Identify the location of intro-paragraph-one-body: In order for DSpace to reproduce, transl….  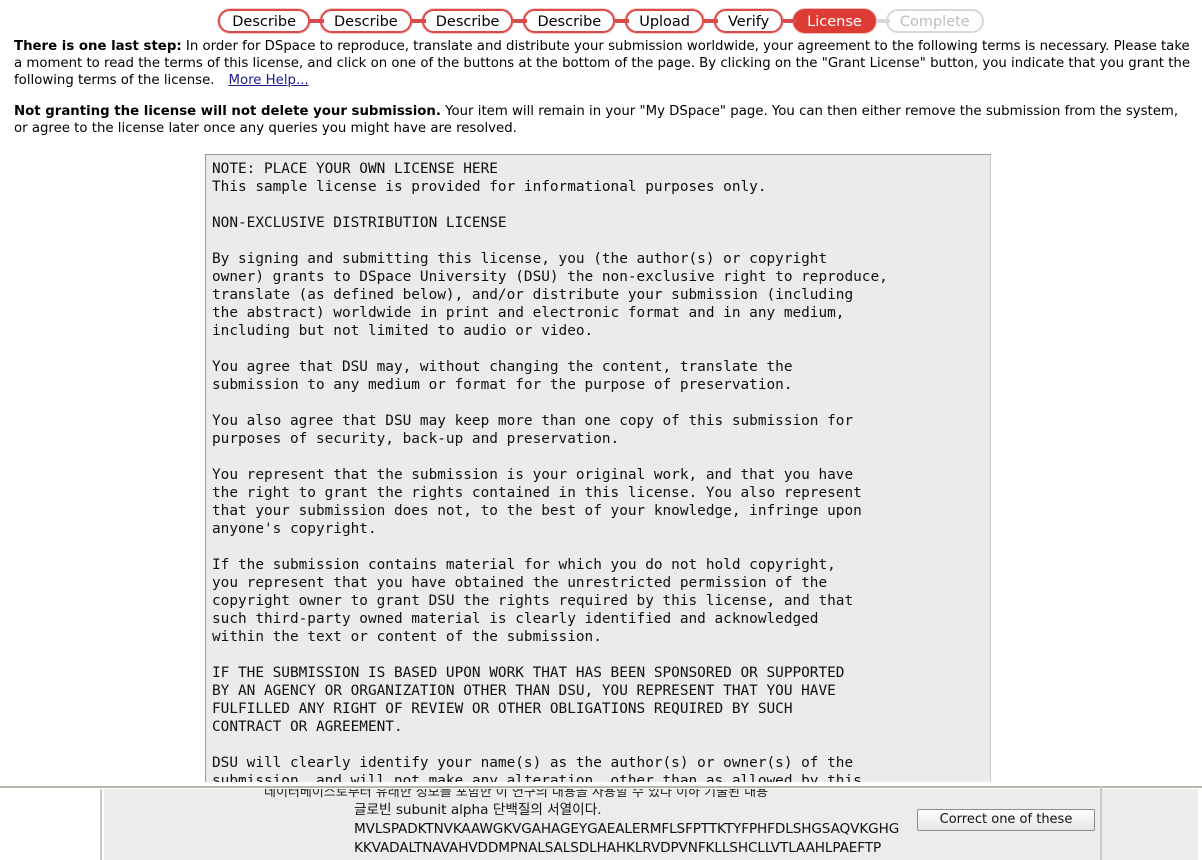
(602, 64).